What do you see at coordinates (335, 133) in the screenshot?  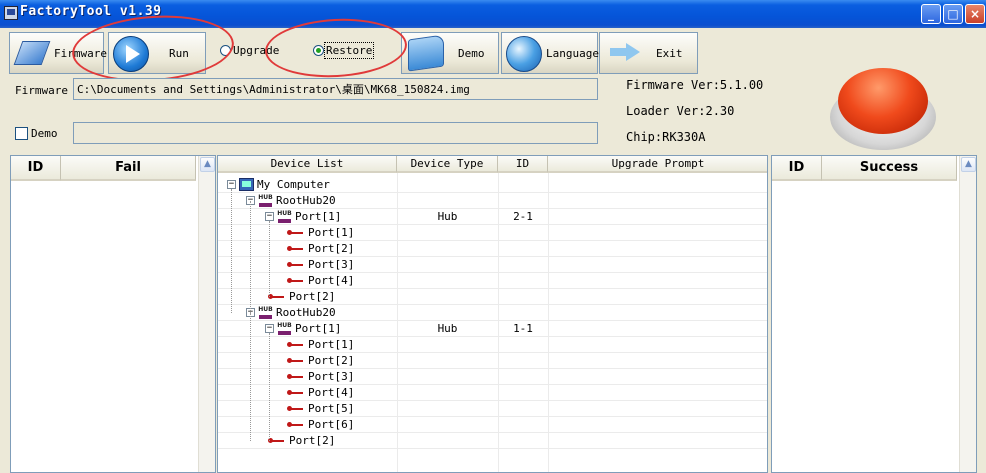 I see `demo-path-field` at bounding box center [335, 133].